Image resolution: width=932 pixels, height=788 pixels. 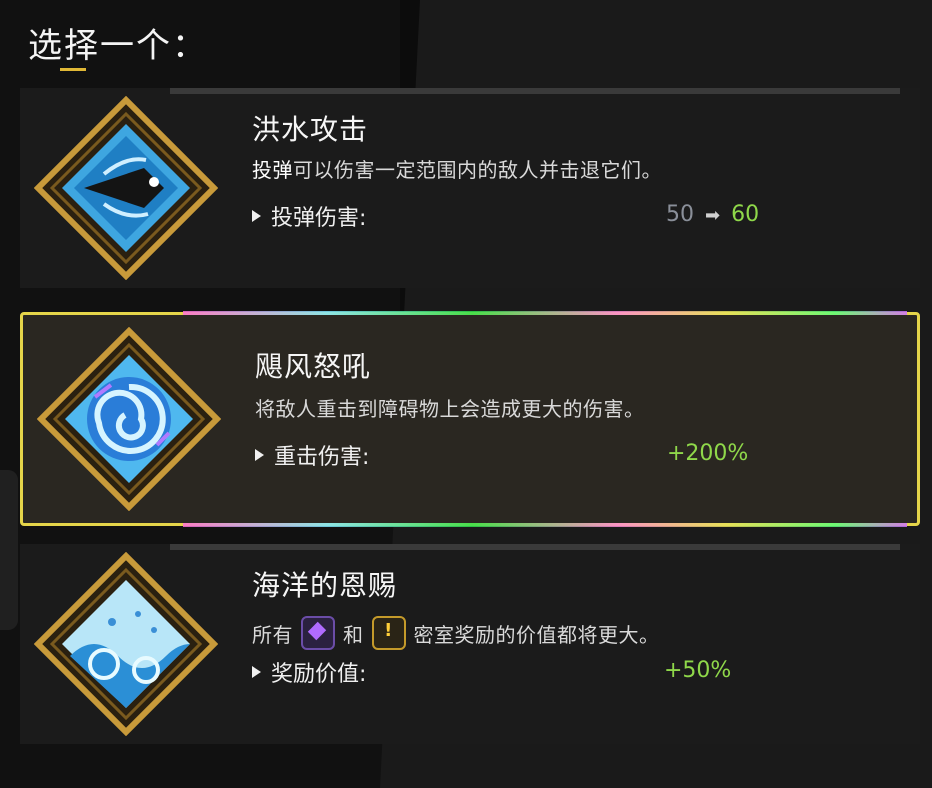 I want to click on stat-label: 重击伤害:, so click(x=322, y=457).